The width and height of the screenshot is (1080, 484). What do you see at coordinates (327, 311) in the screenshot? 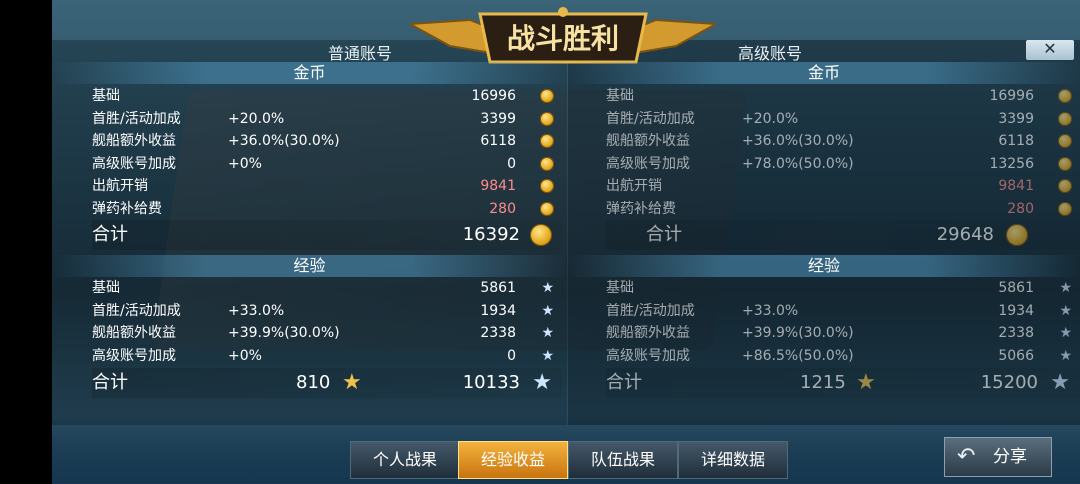
I see `exp-row: 首胜/活动加成 +33.0% 1934 ★` at bounding box center [327, 311].